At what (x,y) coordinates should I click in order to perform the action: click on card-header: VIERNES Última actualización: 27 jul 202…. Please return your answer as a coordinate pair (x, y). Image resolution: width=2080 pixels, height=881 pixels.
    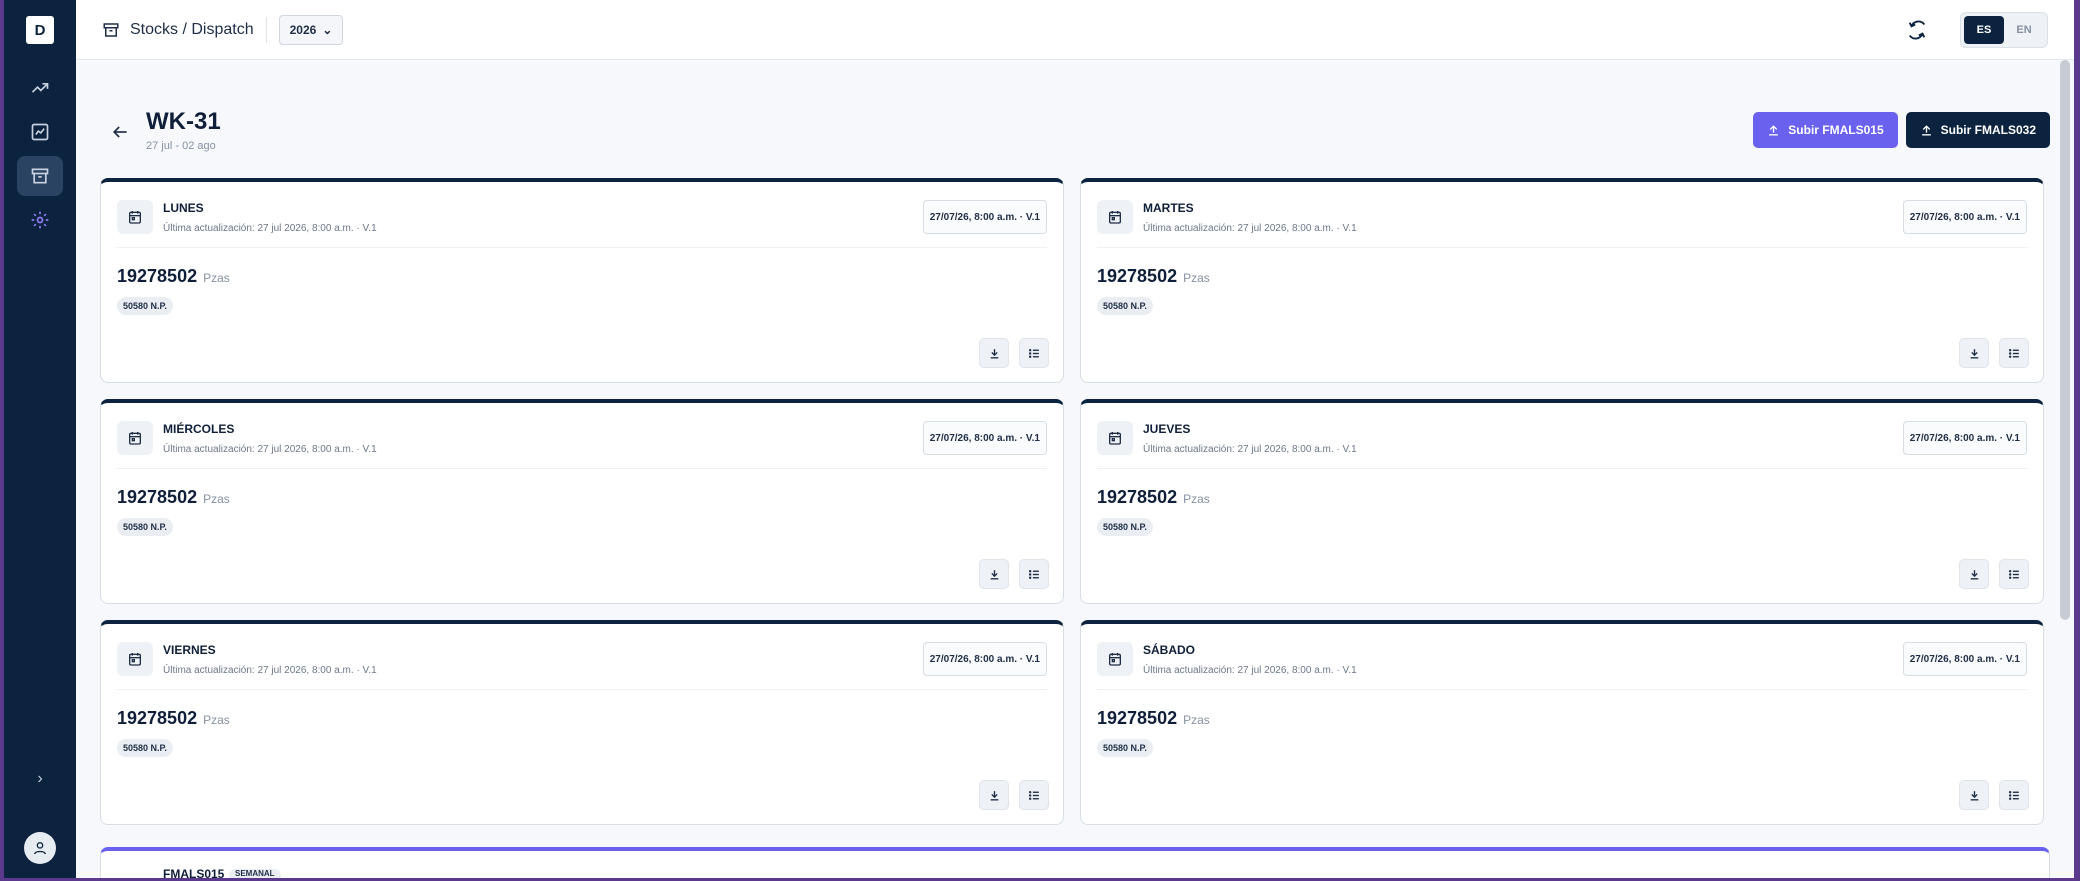
    Looking at the image, I should click on (582, 659).